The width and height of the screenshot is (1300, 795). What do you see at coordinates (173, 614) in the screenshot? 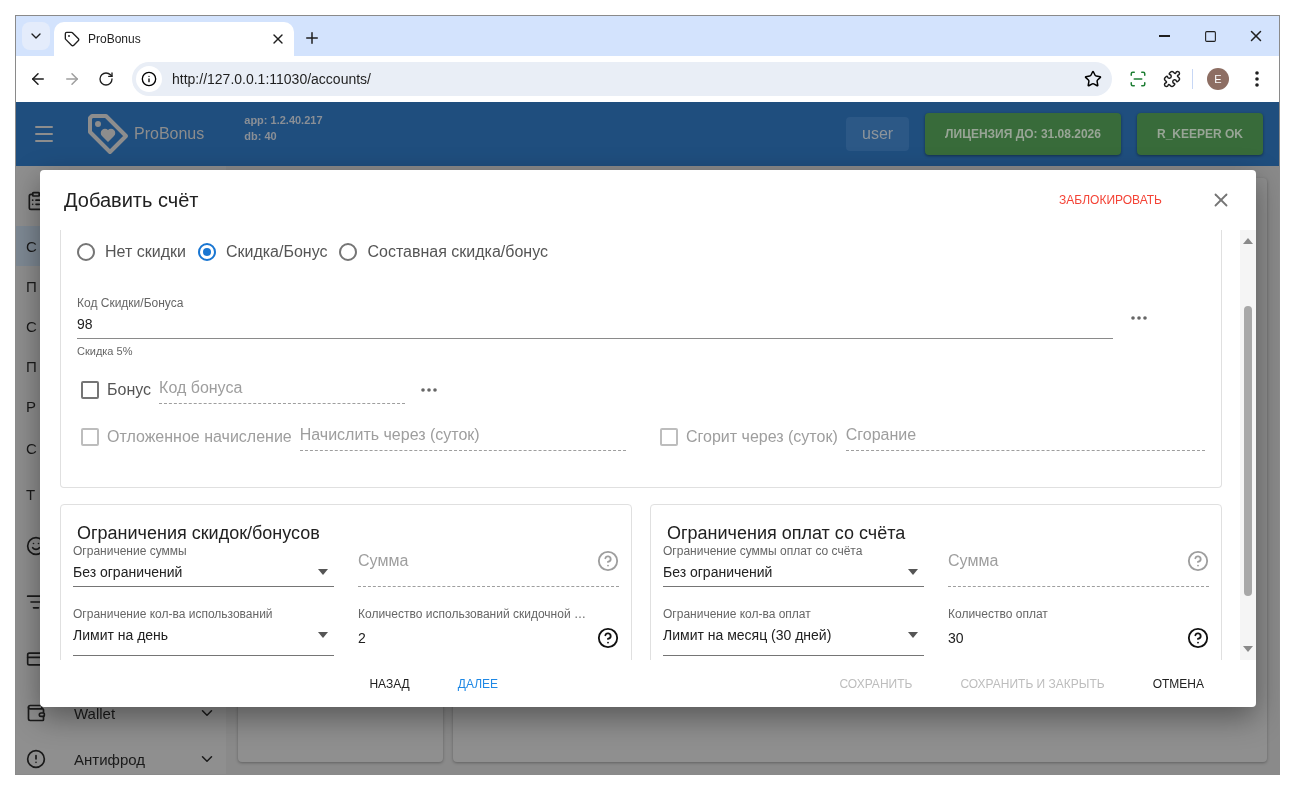
I see `field-label: Ограничение кол-ва использований` at bounding box center [173, 614].